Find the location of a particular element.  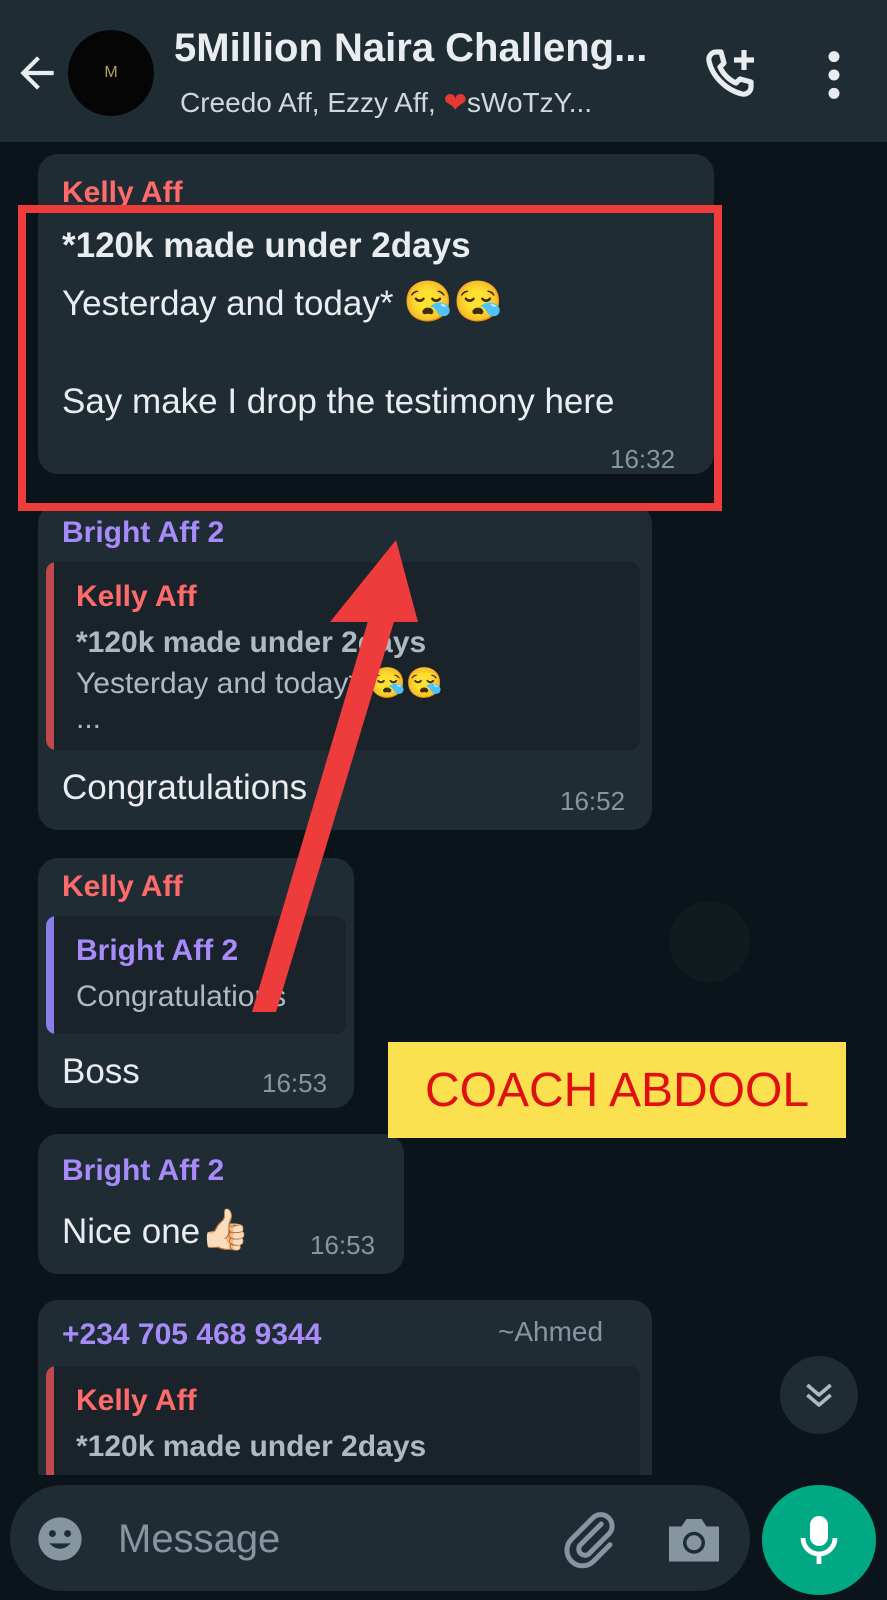

message-sender: Kelly Aff is located at coordinates (122, 887).